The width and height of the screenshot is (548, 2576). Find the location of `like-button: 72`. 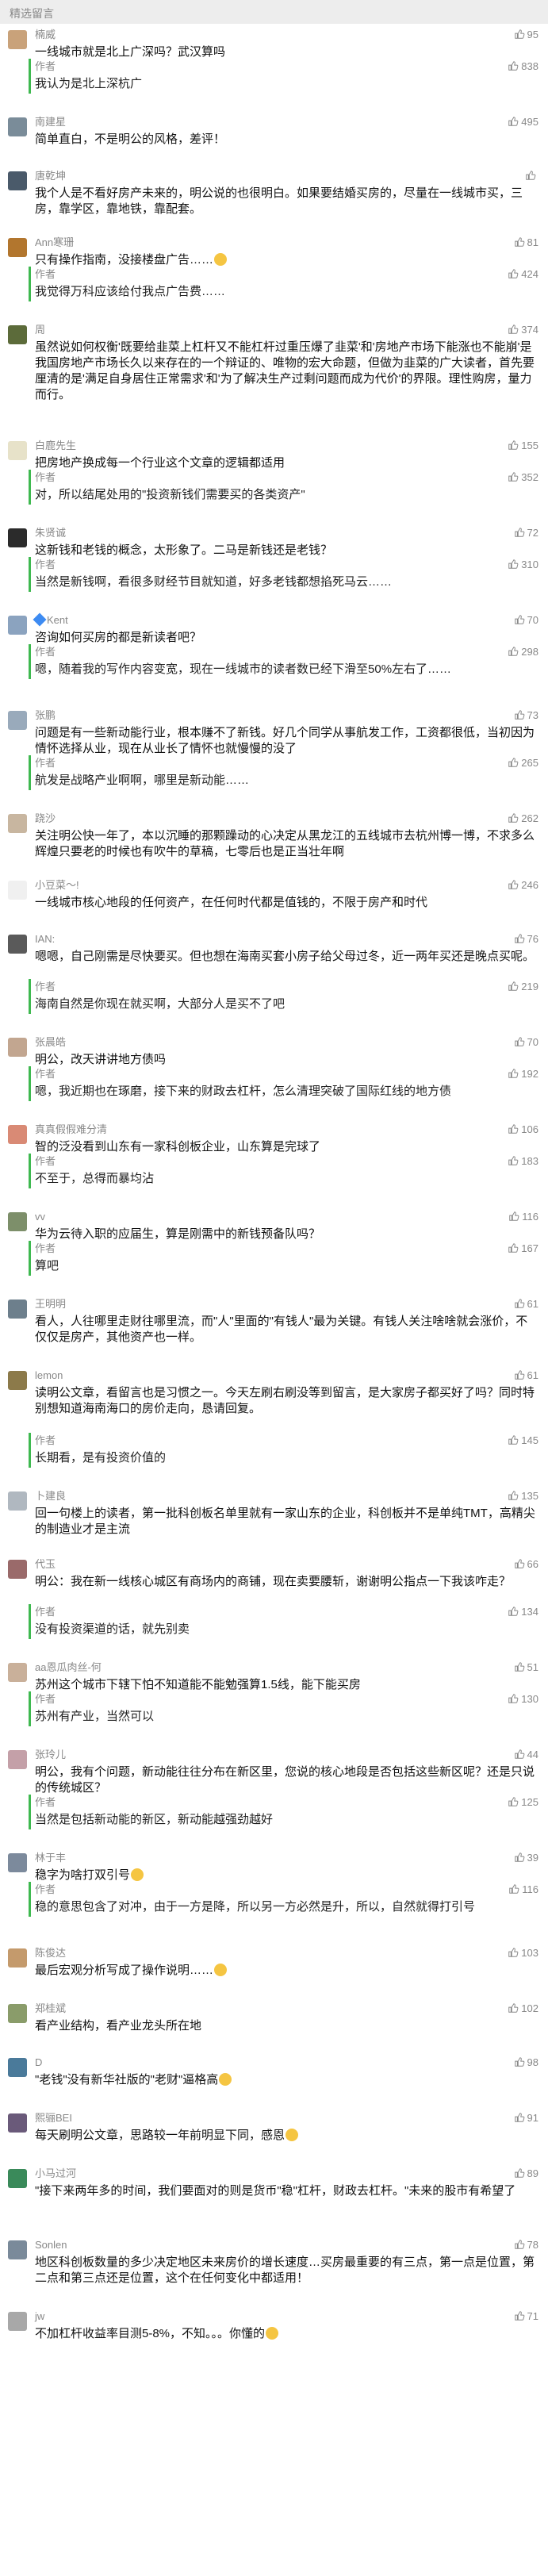

like-button: 72 is located at coordinates (526, 533).